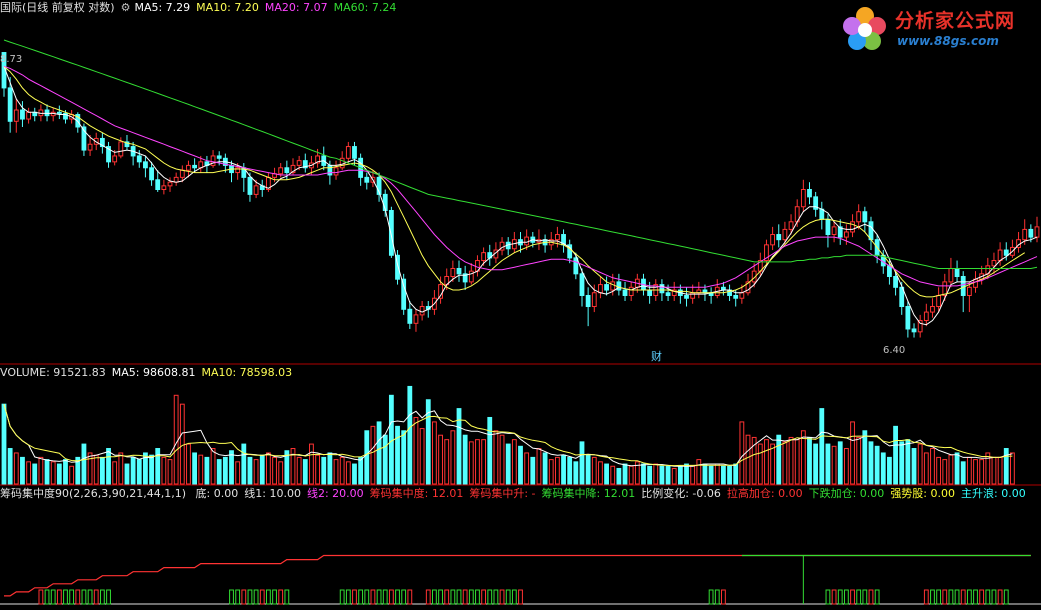  What do you see at coordinates (57, 7) in the screenshot?
I see `security-title: 国际(日线 前复权 对数)` at bounding box center [57, 7].